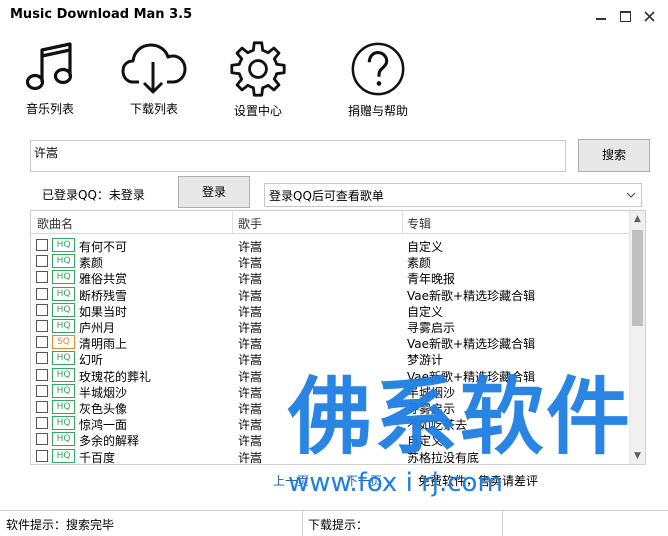  Describe the element at coordinates (250, 457) in the screenshot. I see `song-artist: 许嵩` at that location.